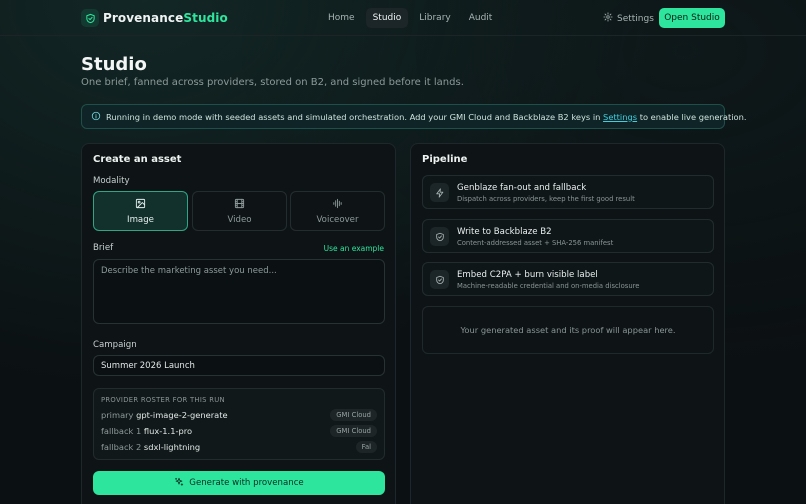 Image resolution: width=806 pixels, height=504 pixels. I want to click on shield-check-icon, so click(90, 18).